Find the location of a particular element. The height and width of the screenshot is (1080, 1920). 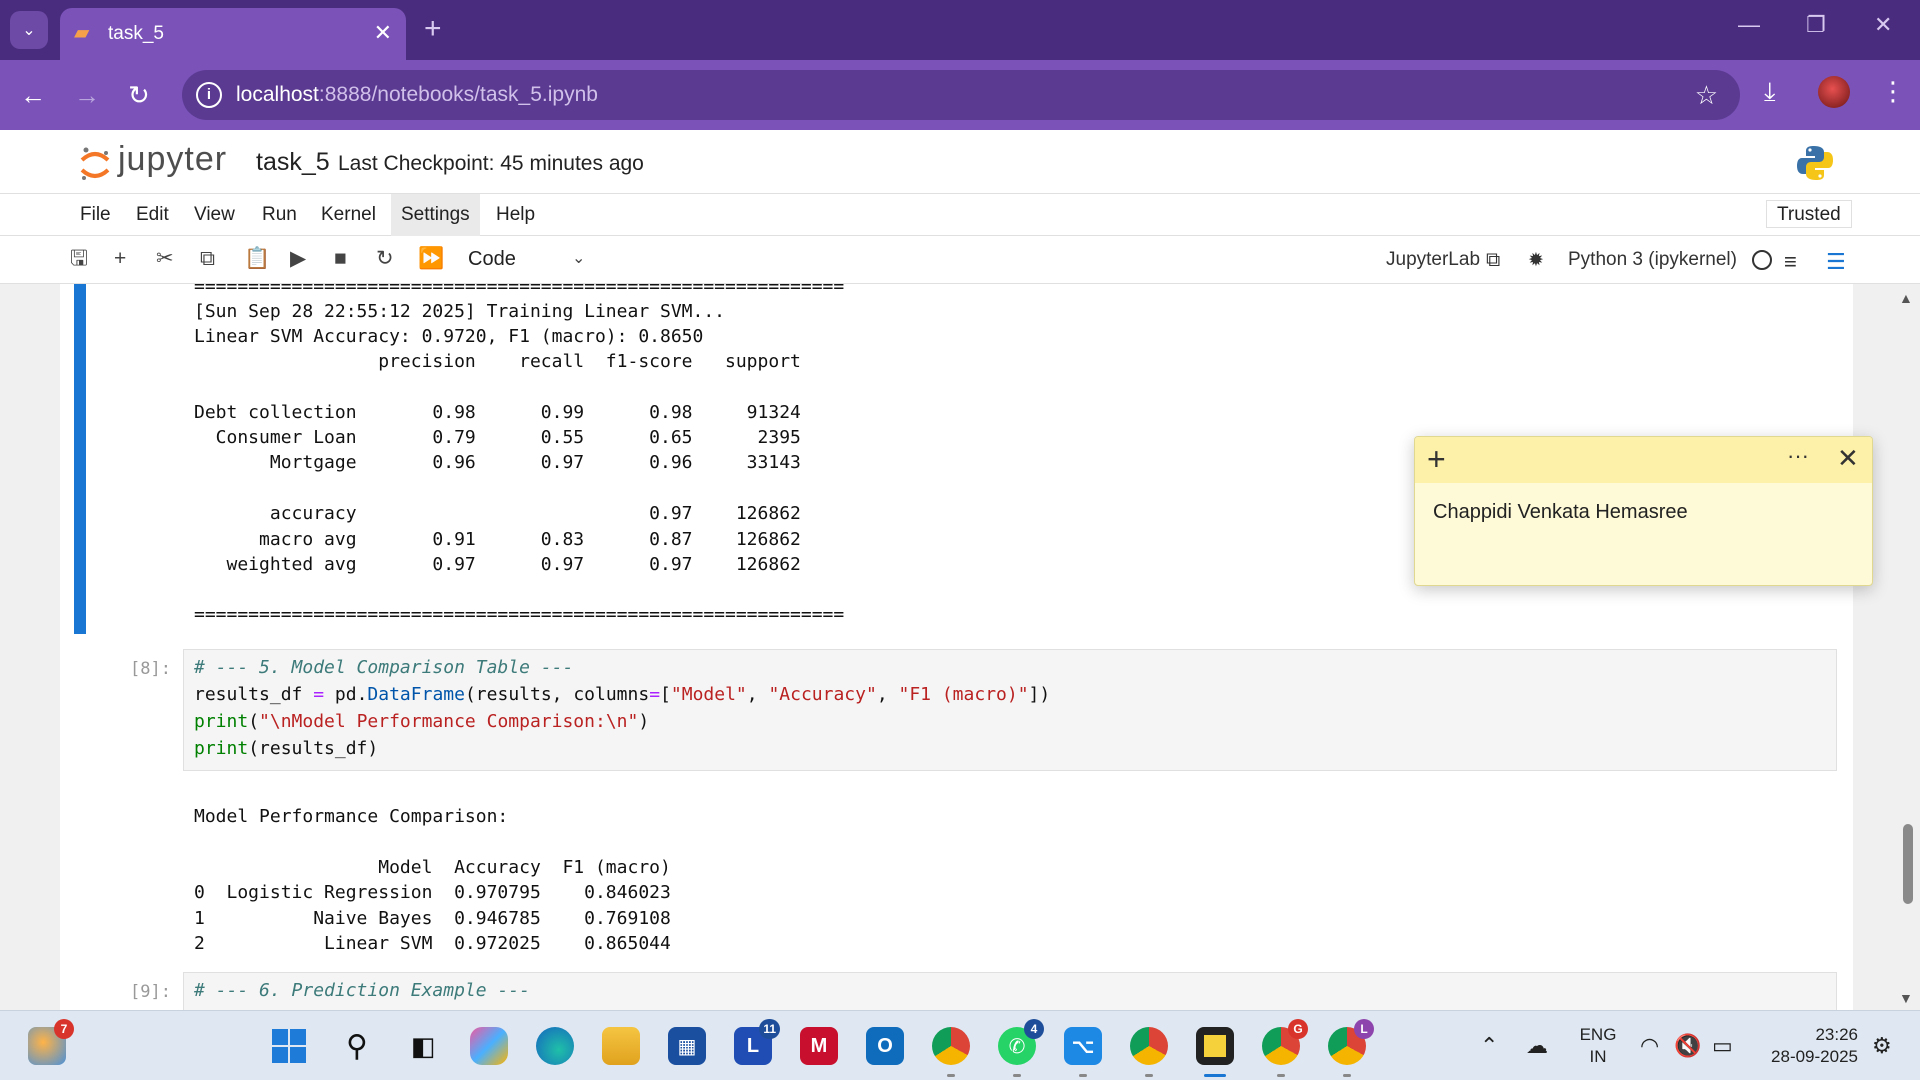

scrollbar-thumb is located at coordinates (1908, 864).